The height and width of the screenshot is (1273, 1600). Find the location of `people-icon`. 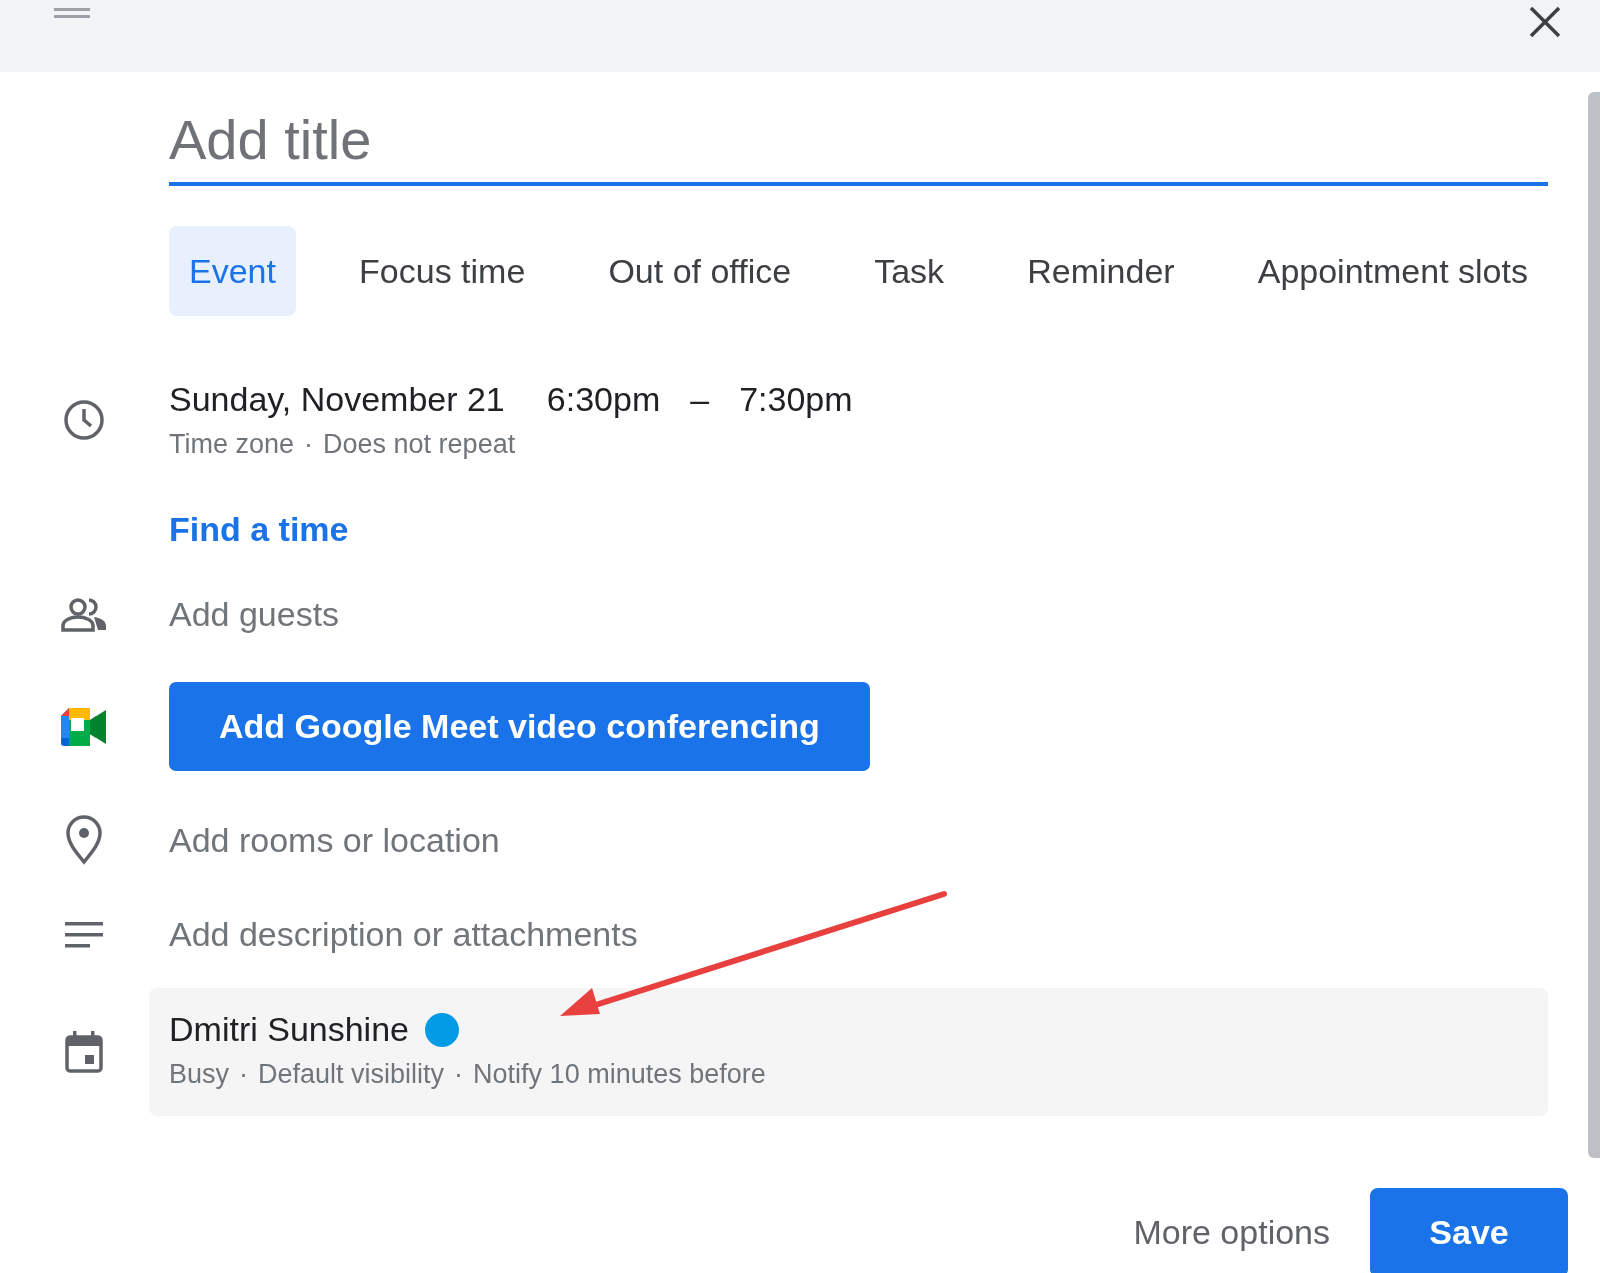

people-icon is located at coordinates (83, 614).